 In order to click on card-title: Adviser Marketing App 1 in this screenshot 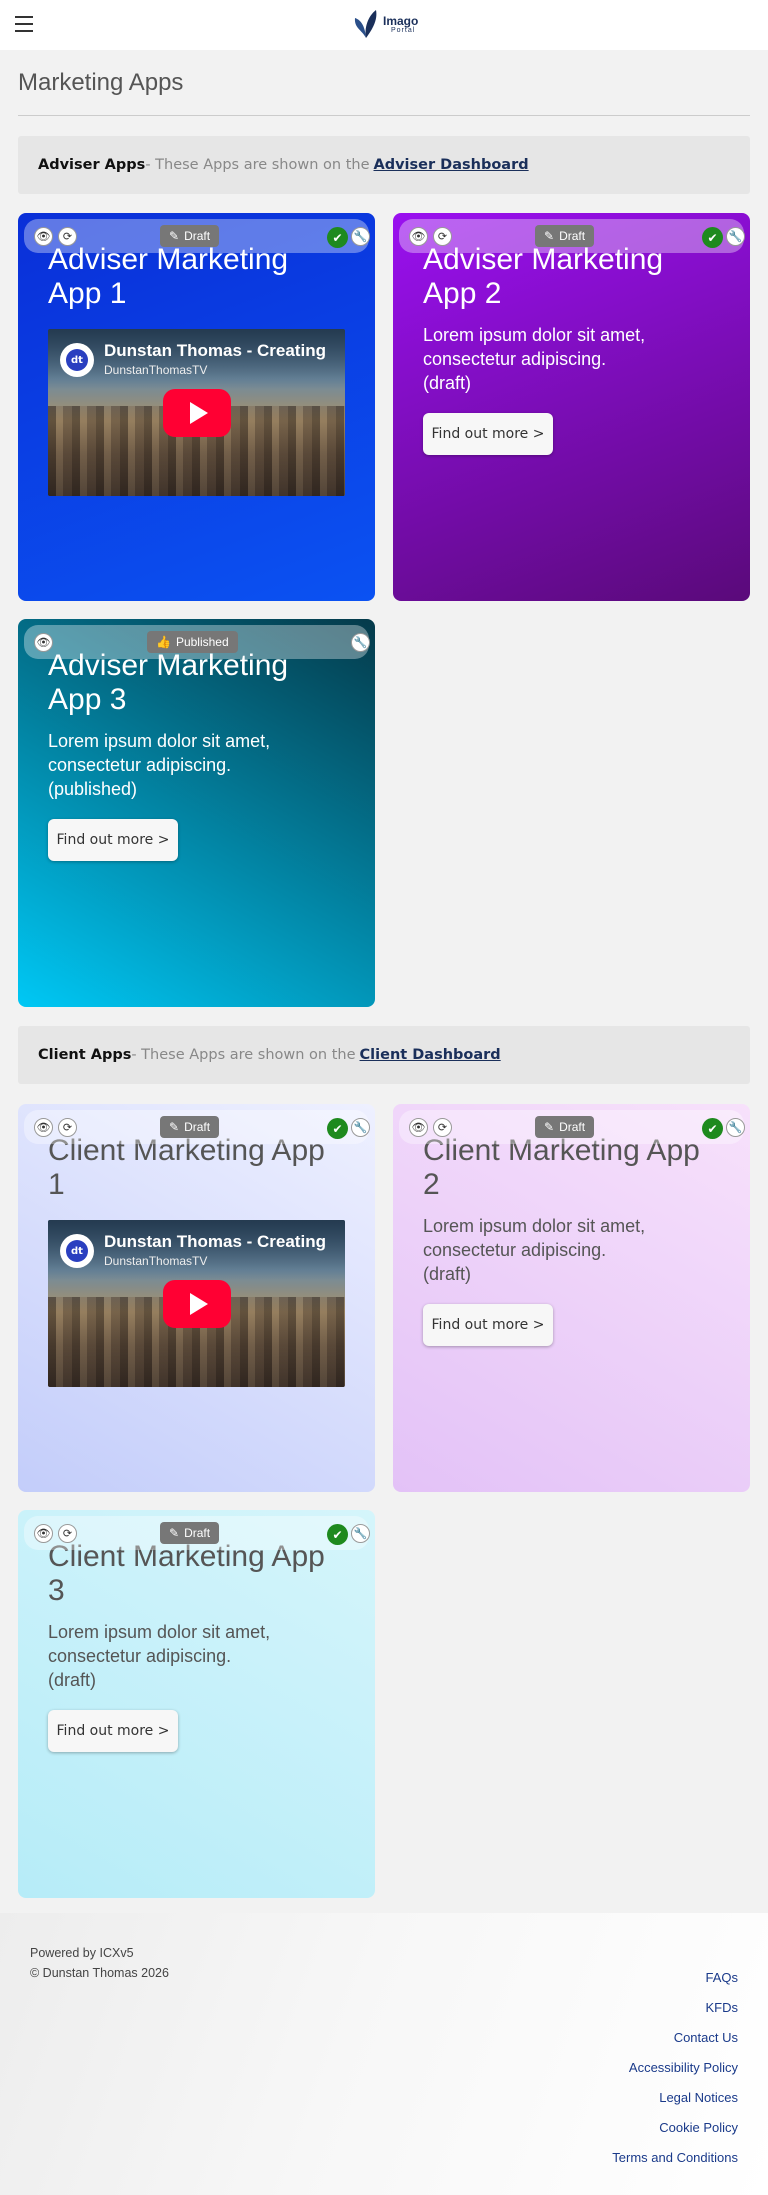, I will do `click(168, 276)`.